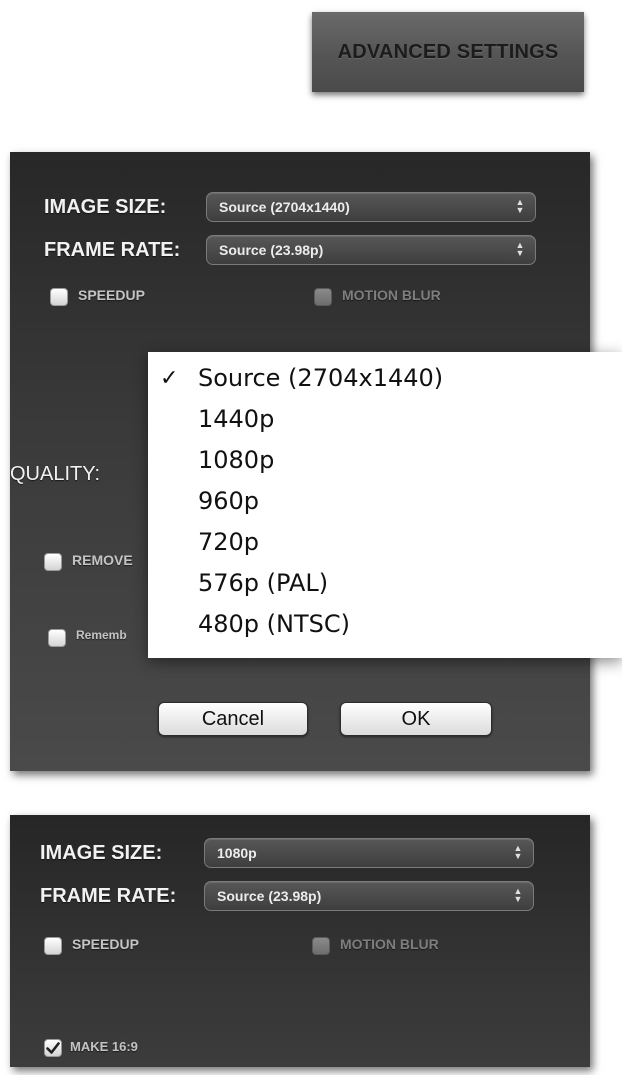  I want to click on menu-item-960p: 960p, so click(385, 501).